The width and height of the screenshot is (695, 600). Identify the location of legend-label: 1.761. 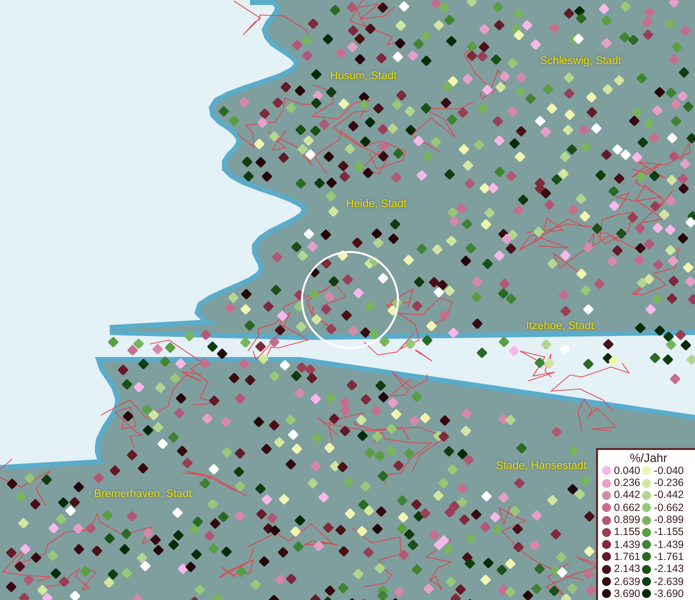
(627, 556).